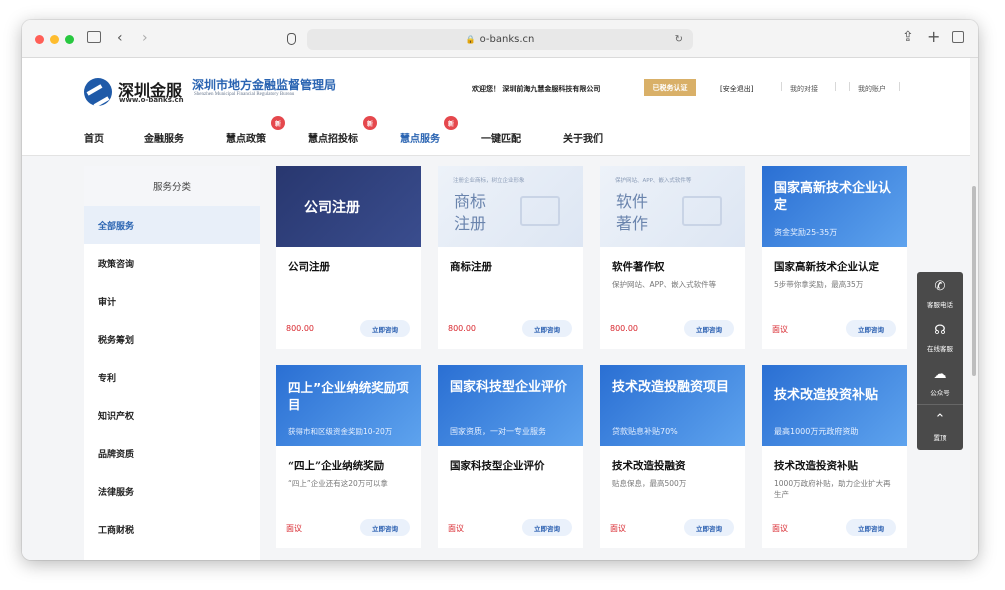  Describe the element at coordinates (834, 206) in the screenshot. I see `card-banner: 国家高新技术企业认定 资金奖励25-35万` at that location.